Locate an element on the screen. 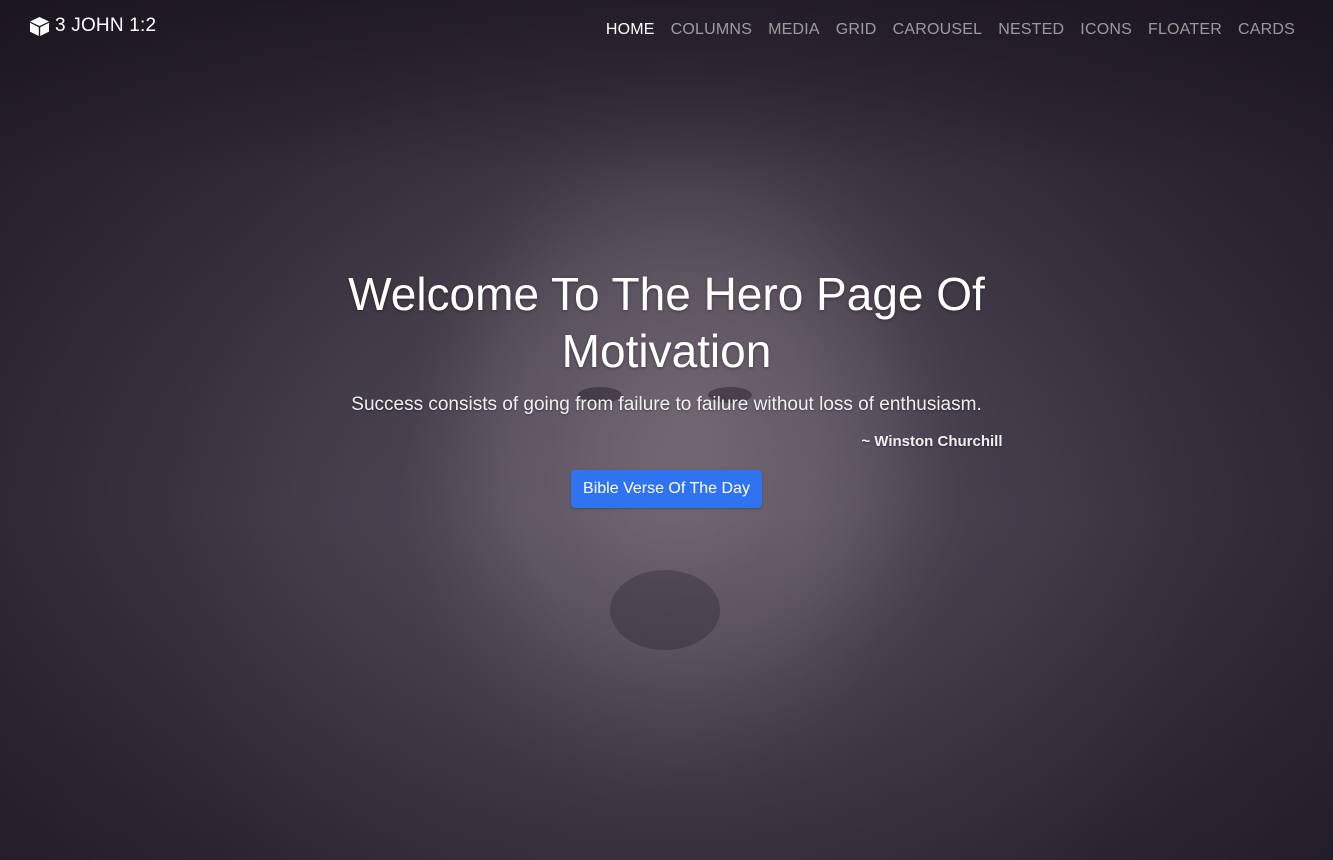 Image resolution: width=1333 pixels, height=860 pixels. nav-grid: GRID is located at coordinates (856, 30).